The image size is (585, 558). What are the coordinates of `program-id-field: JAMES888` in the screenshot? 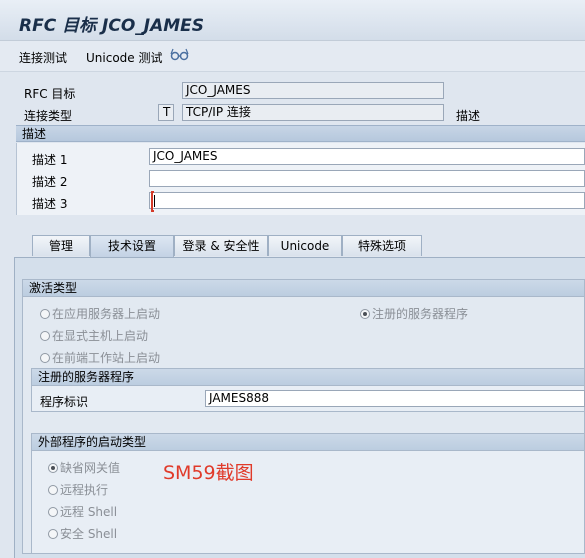 It's located at (395, 398).